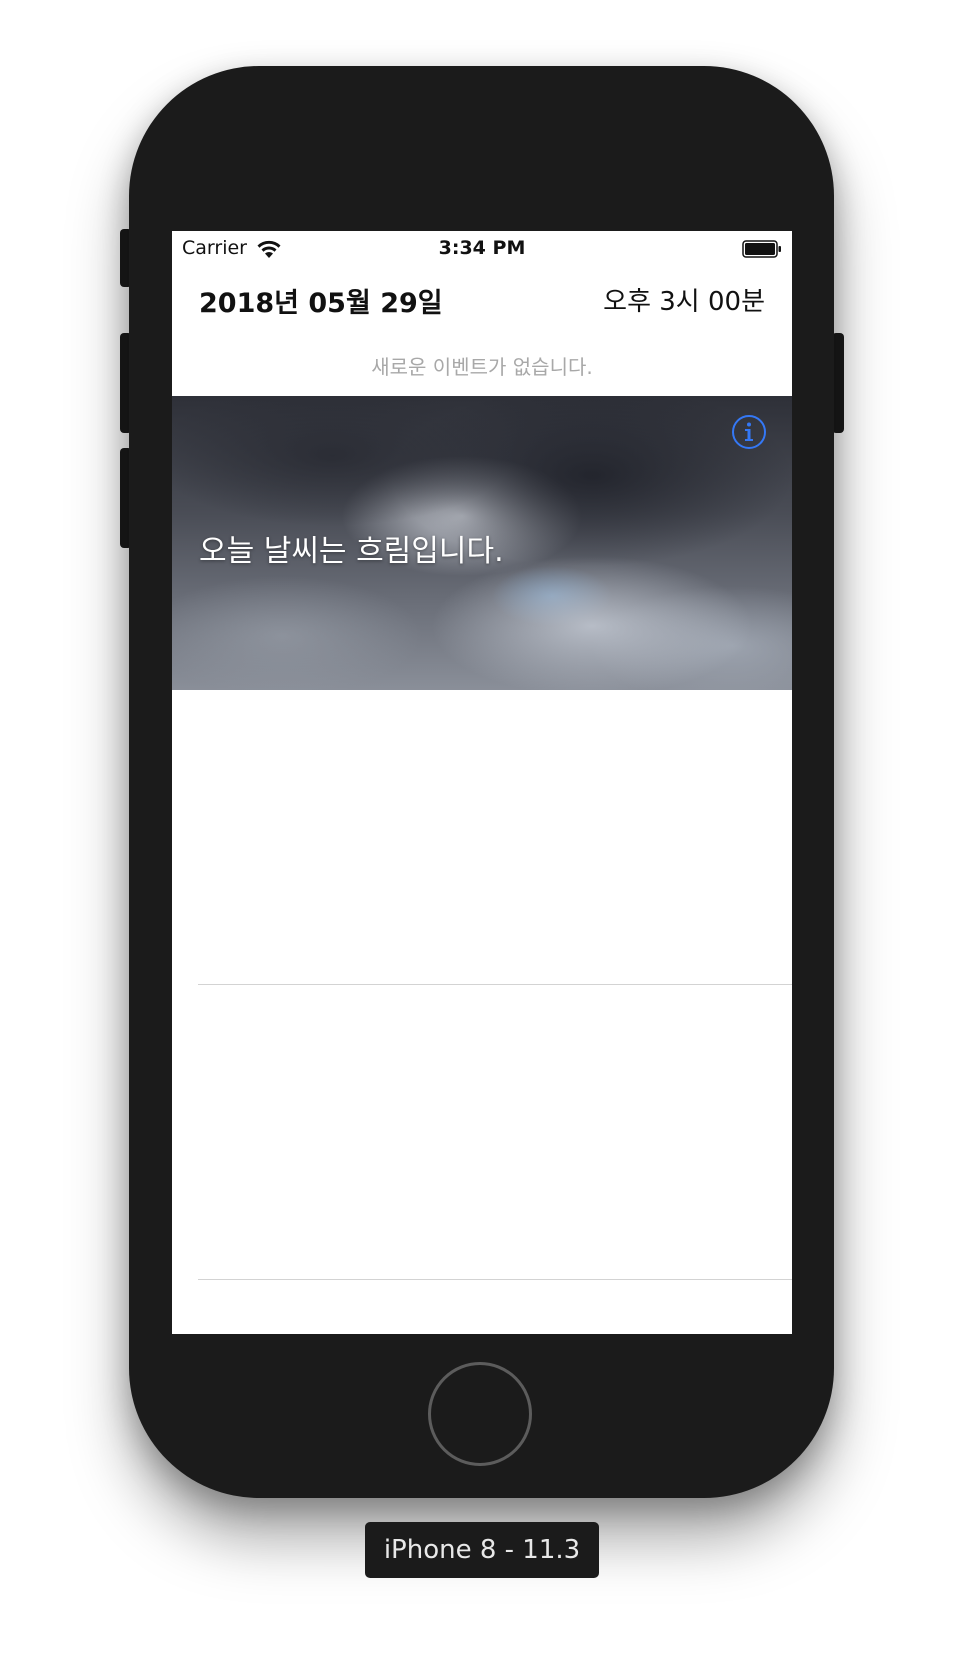  What do you see at coordinates (482, 1550) in the screenshot?
I see `device-label: iPhone 8 - 11.3` at bounding box center [482, 1550].